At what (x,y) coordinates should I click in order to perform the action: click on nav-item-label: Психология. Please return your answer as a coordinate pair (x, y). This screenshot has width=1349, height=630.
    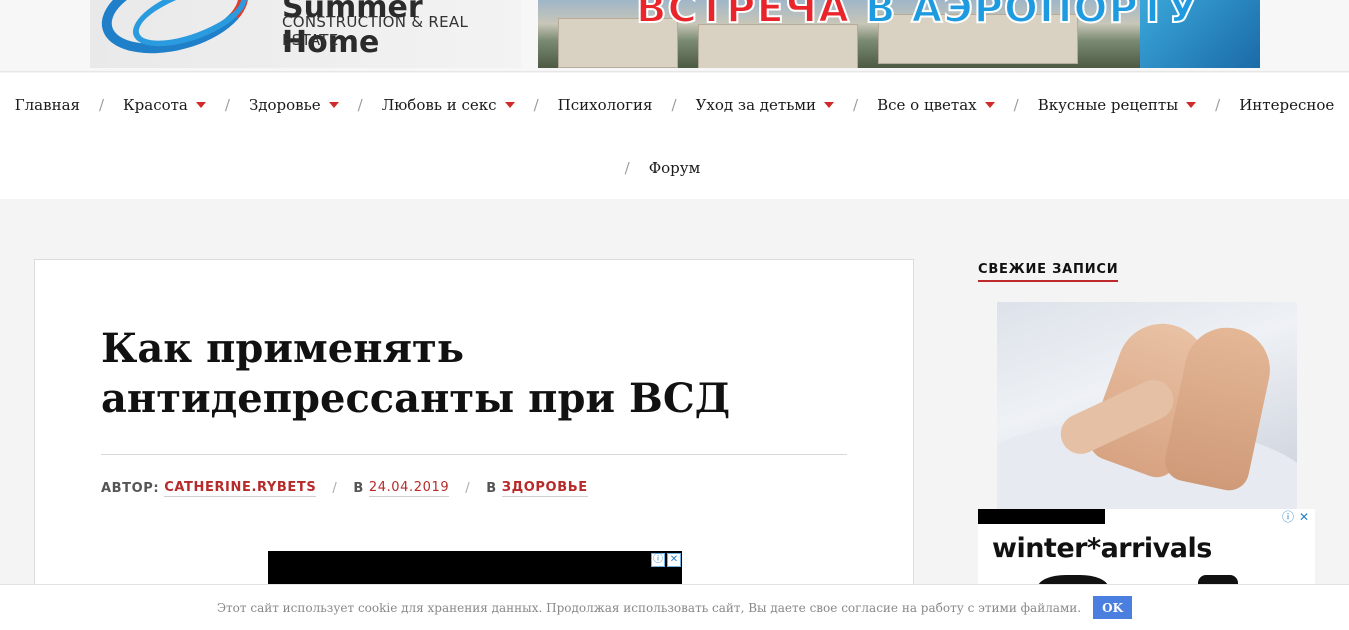
    Looking at the image, I should click on (605, 105).